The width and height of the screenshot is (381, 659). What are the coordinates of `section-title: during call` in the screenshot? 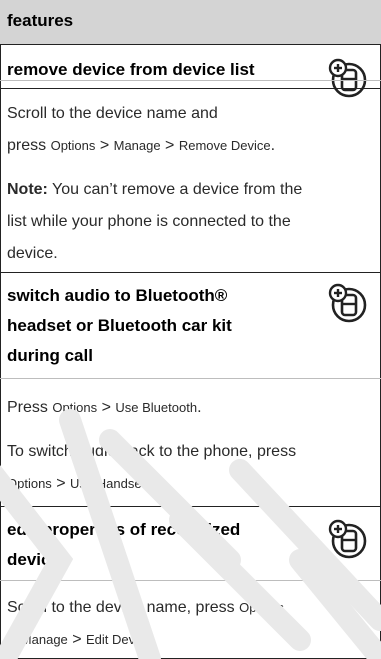 It's located at (50, 355).